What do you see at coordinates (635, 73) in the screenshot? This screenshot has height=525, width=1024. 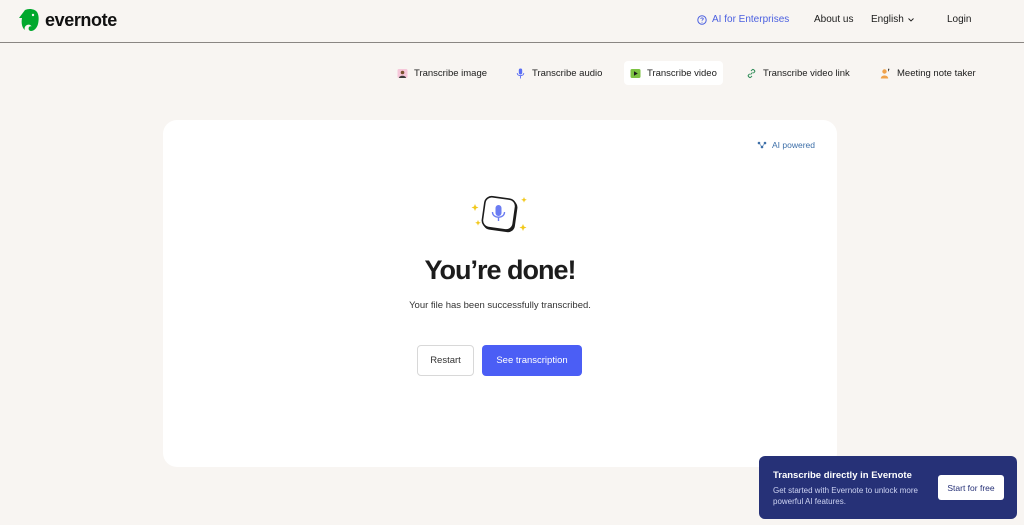 I see `video-icon` at bounding box center [635, 73].